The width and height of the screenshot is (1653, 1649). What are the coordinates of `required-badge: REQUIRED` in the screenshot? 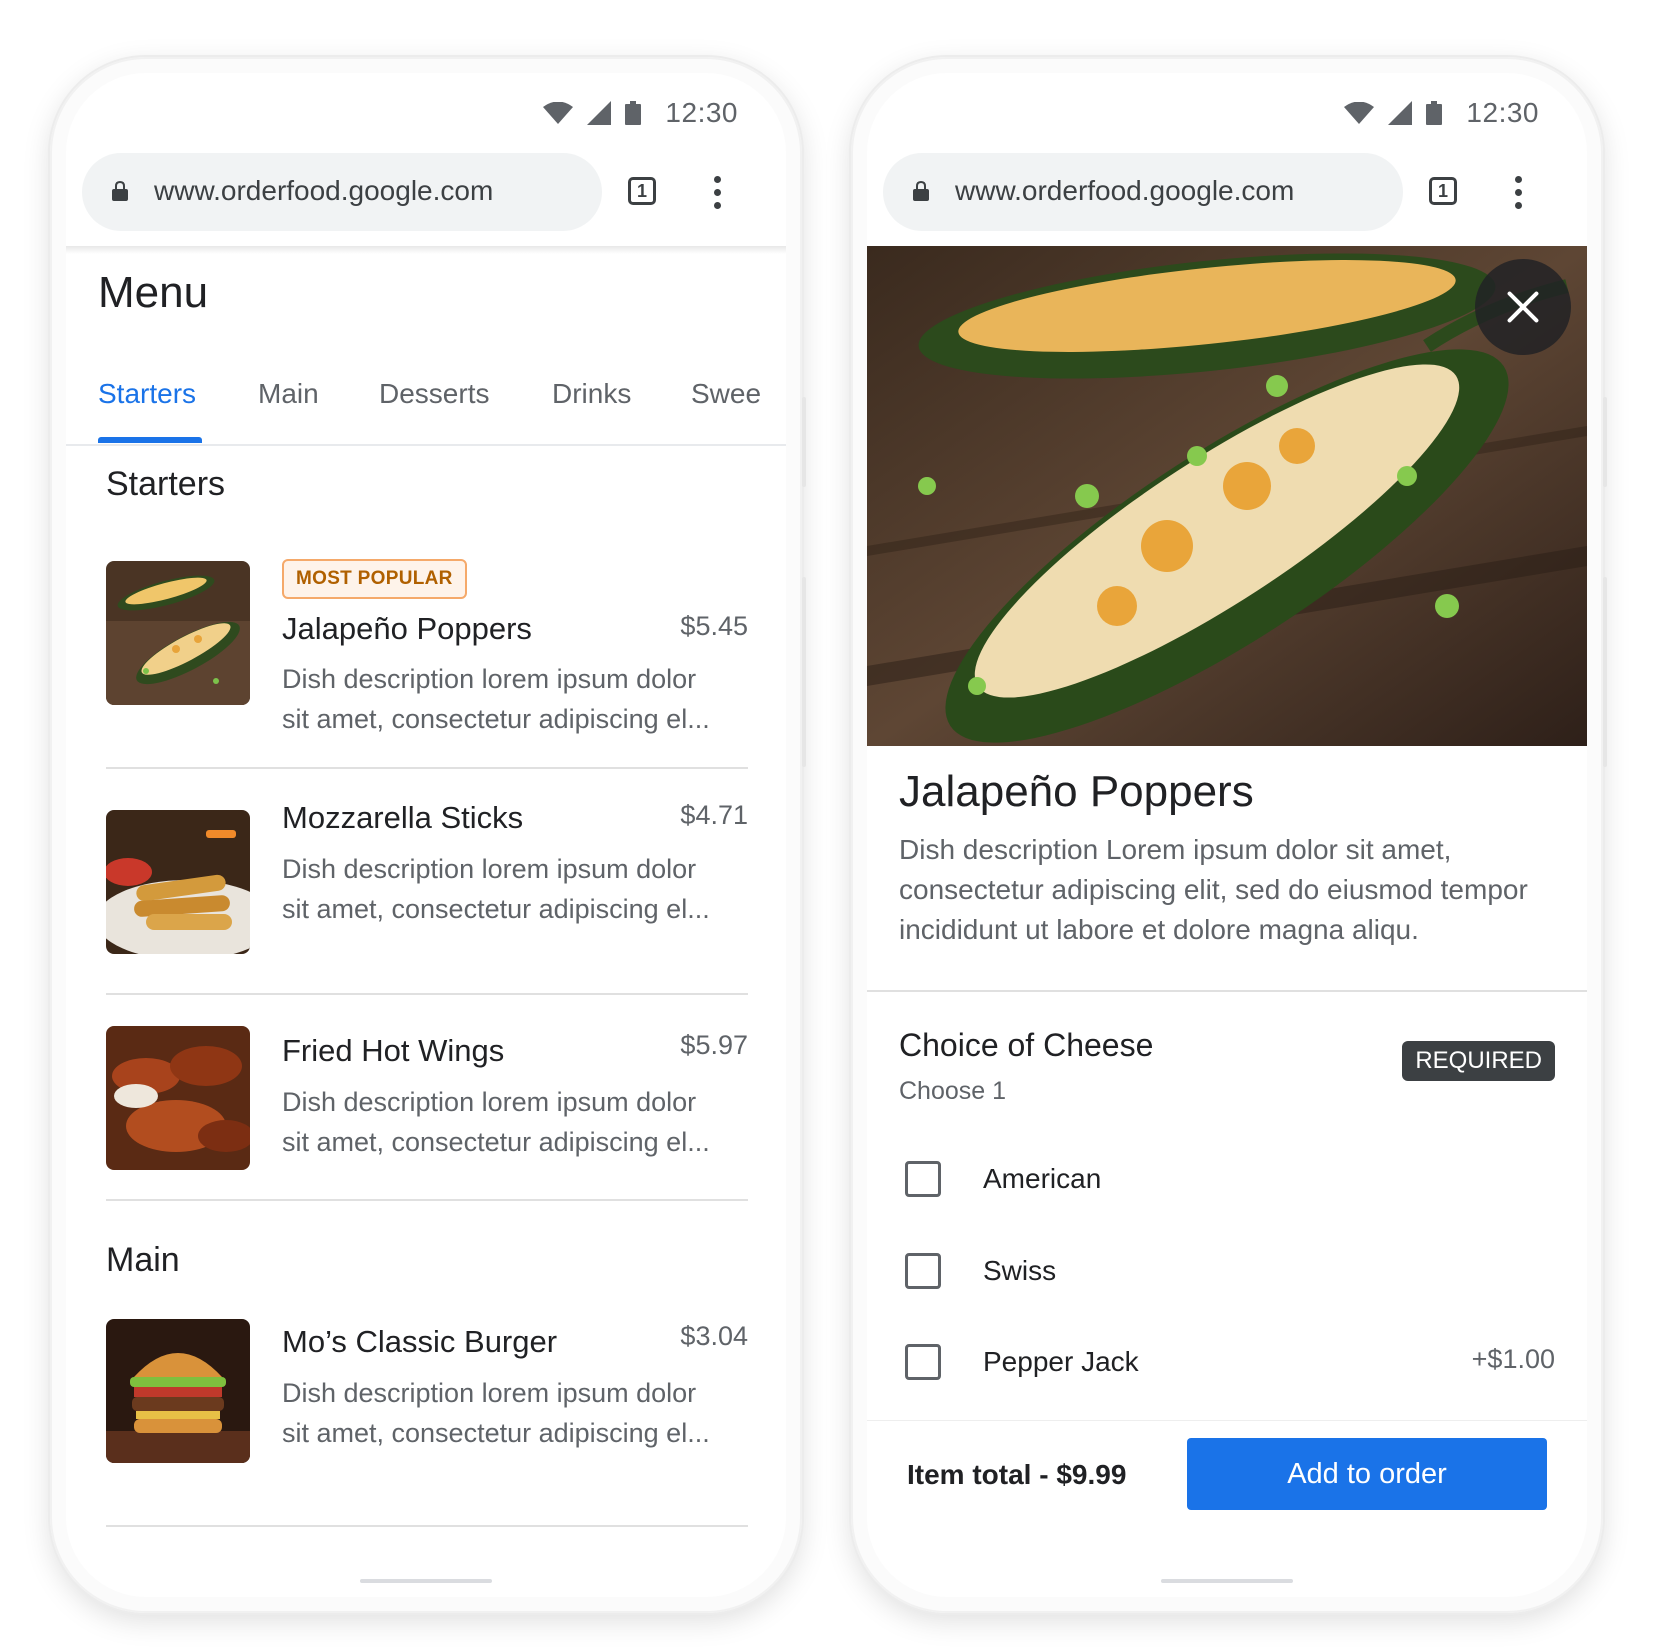 It's located at (1478, 1061).